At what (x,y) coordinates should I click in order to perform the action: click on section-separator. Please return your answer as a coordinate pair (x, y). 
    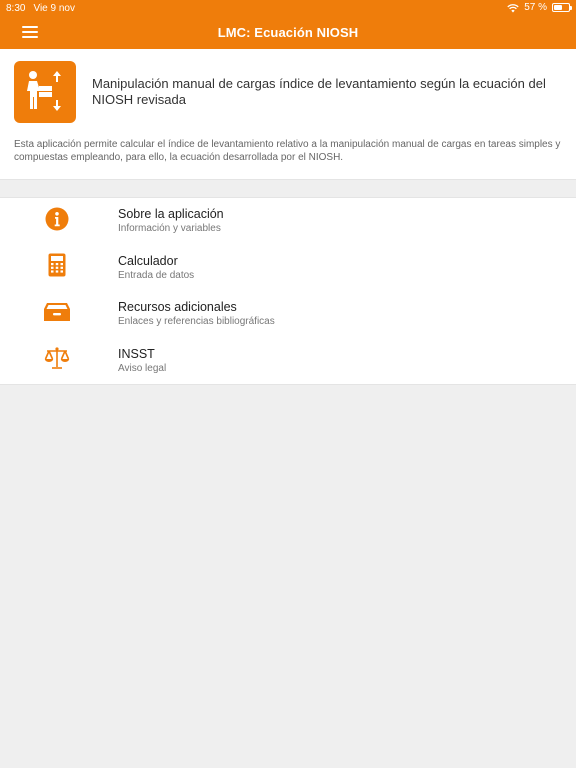
    Looking at the image, I should click on (288, 188).